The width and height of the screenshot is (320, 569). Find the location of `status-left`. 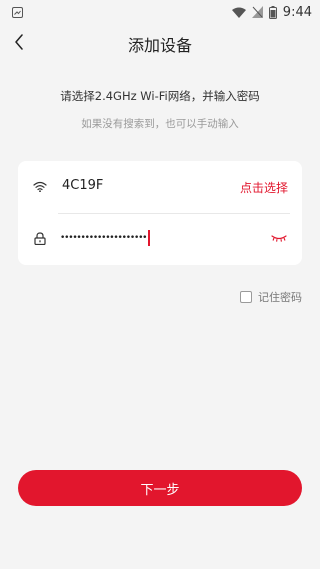

status-left is located at coordinates (17, 12).